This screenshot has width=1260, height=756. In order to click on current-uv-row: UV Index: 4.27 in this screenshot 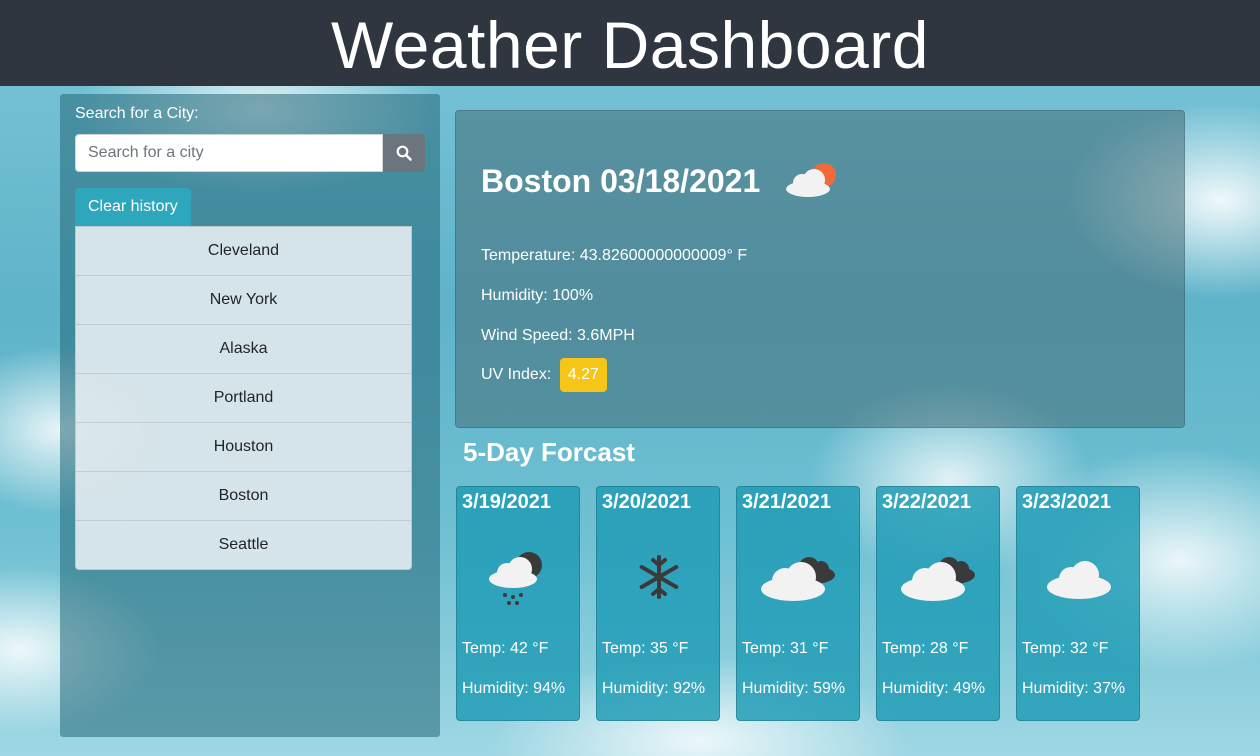, I will do `click(544, 375)`.